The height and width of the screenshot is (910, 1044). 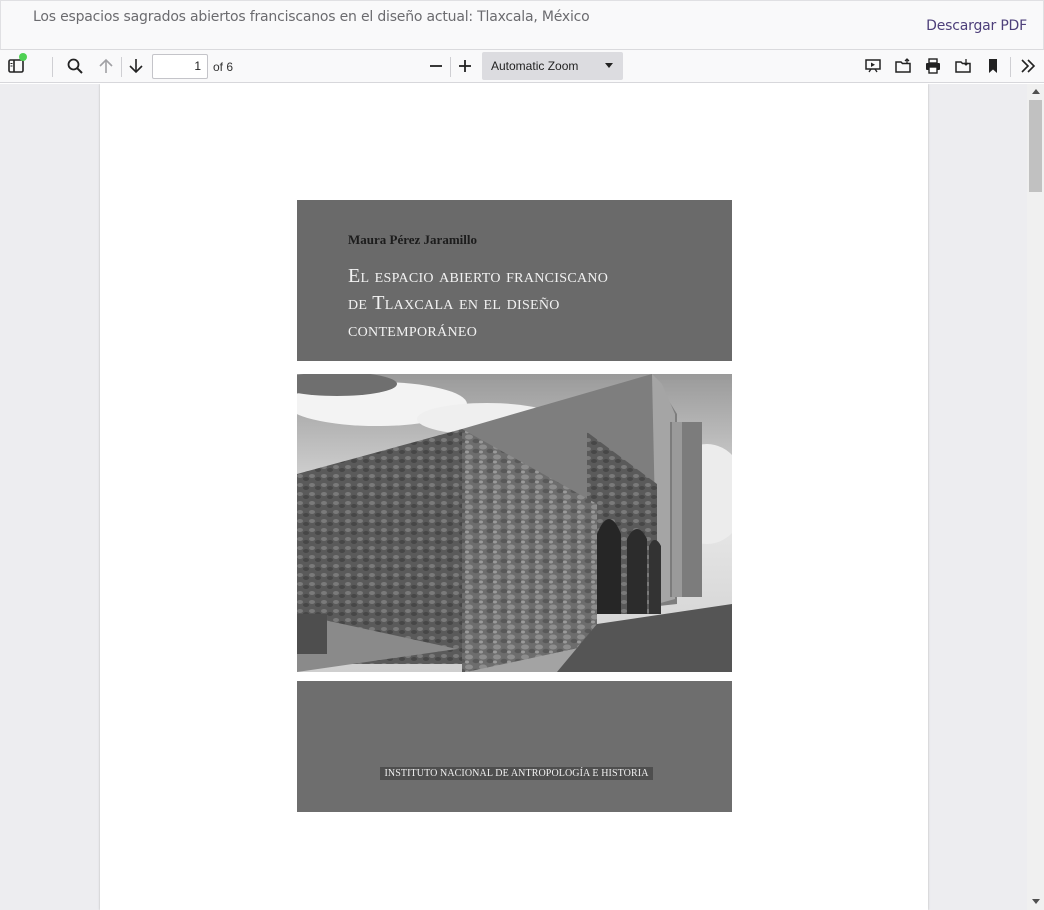 I want to click on cover-photo, so click(x=514, y=523).